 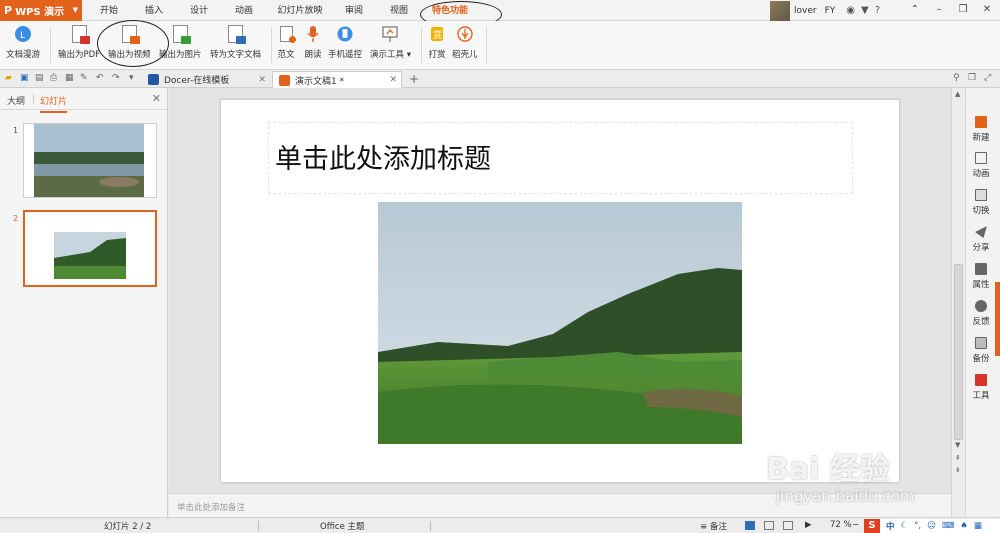 I want to click on close-icon: ✕, so click(x=987, y=10).